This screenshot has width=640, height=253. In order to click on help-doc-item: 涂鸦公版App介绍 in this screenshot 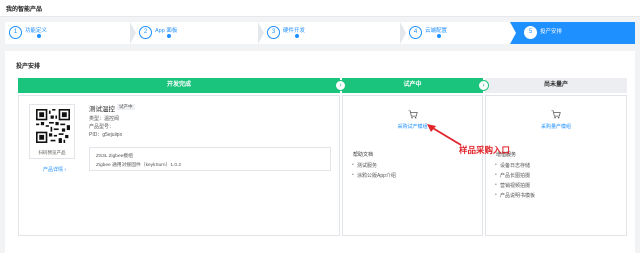, I will do `click(374, 175)`.